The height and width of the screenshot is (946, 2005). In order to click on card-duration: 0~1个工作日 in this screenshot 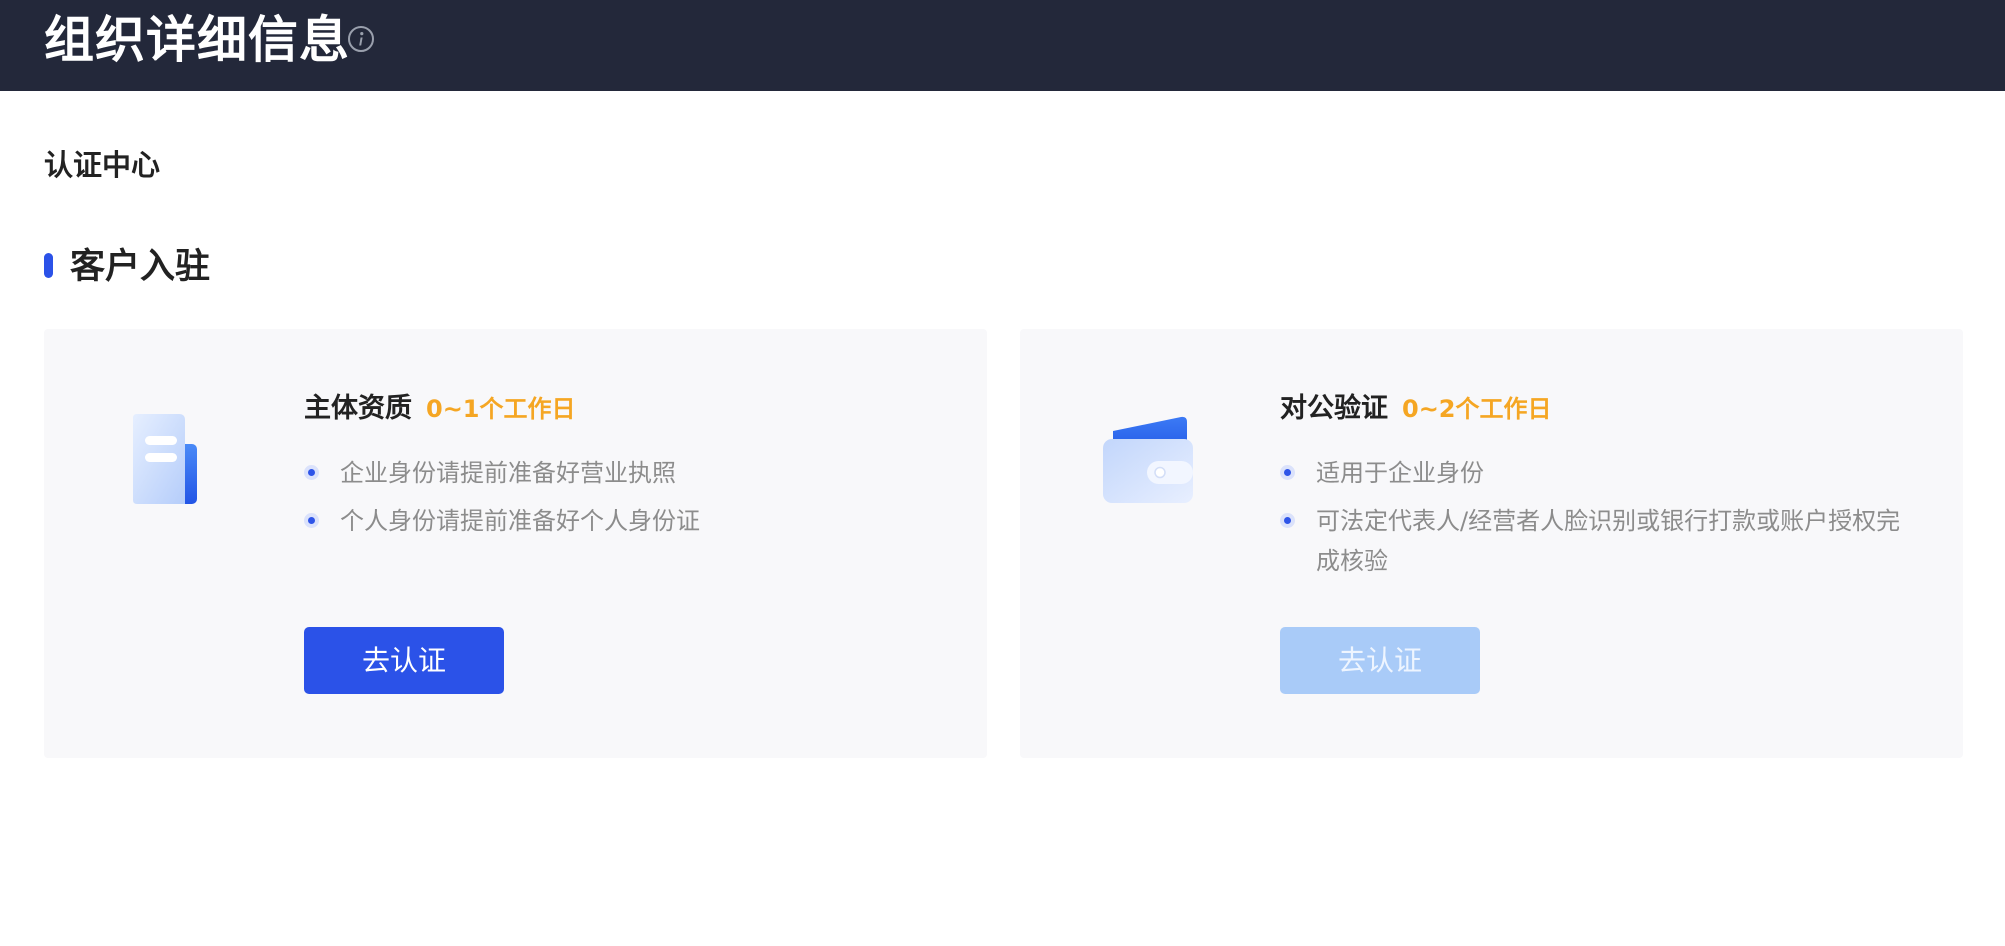, I will do `click(501, 409)`.